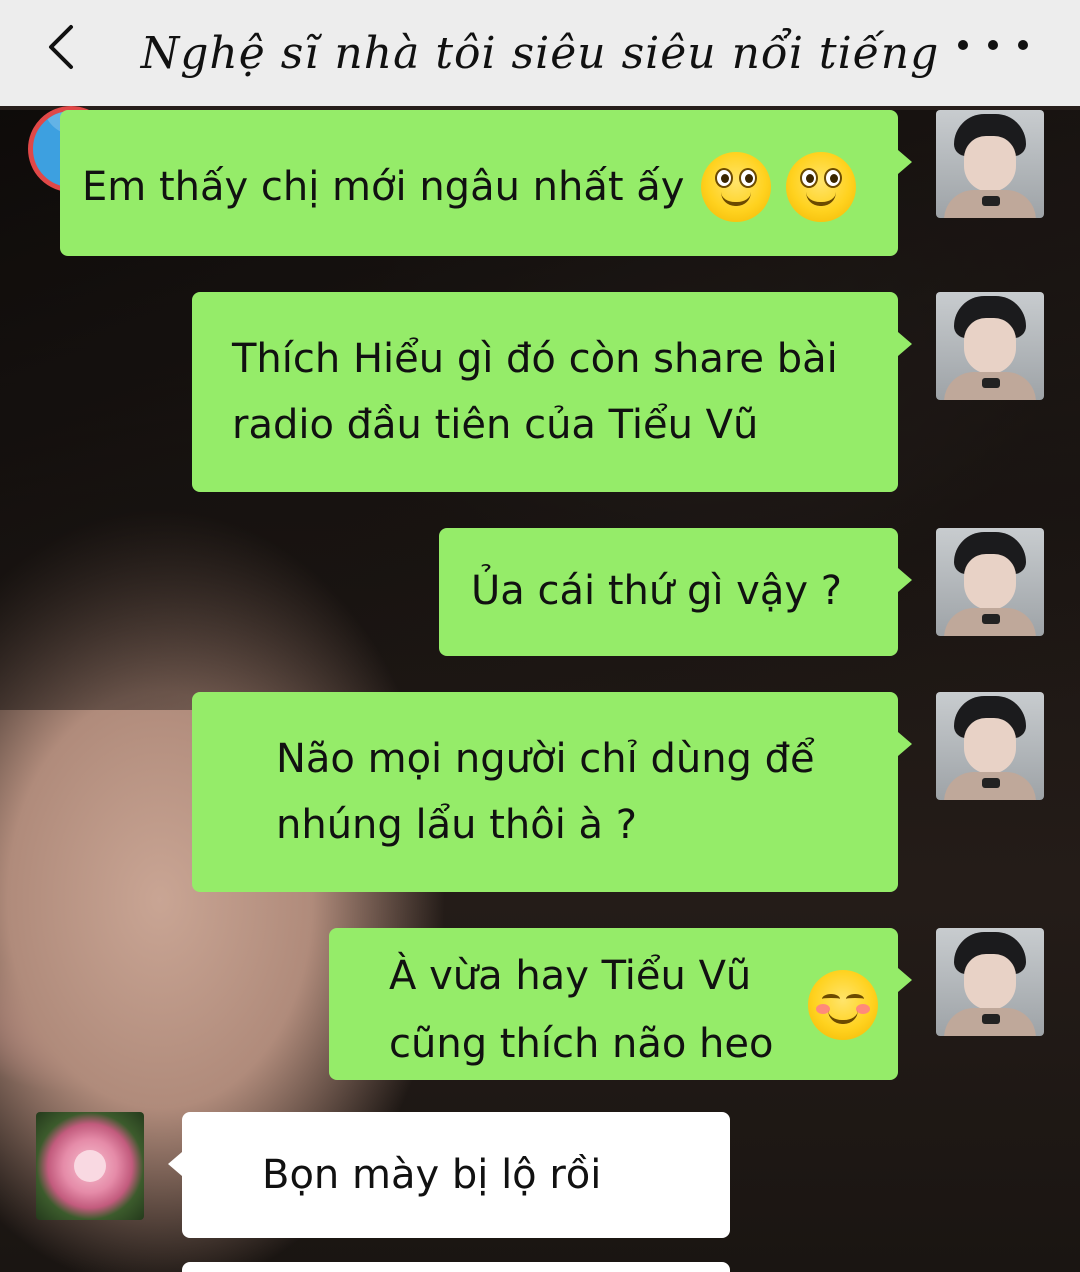 The height and width of the screenshot is (1272, 1080). Describe the element at coordinates (843, 1005) in the screenshot. I see `blush-emoji-icon` at that location.